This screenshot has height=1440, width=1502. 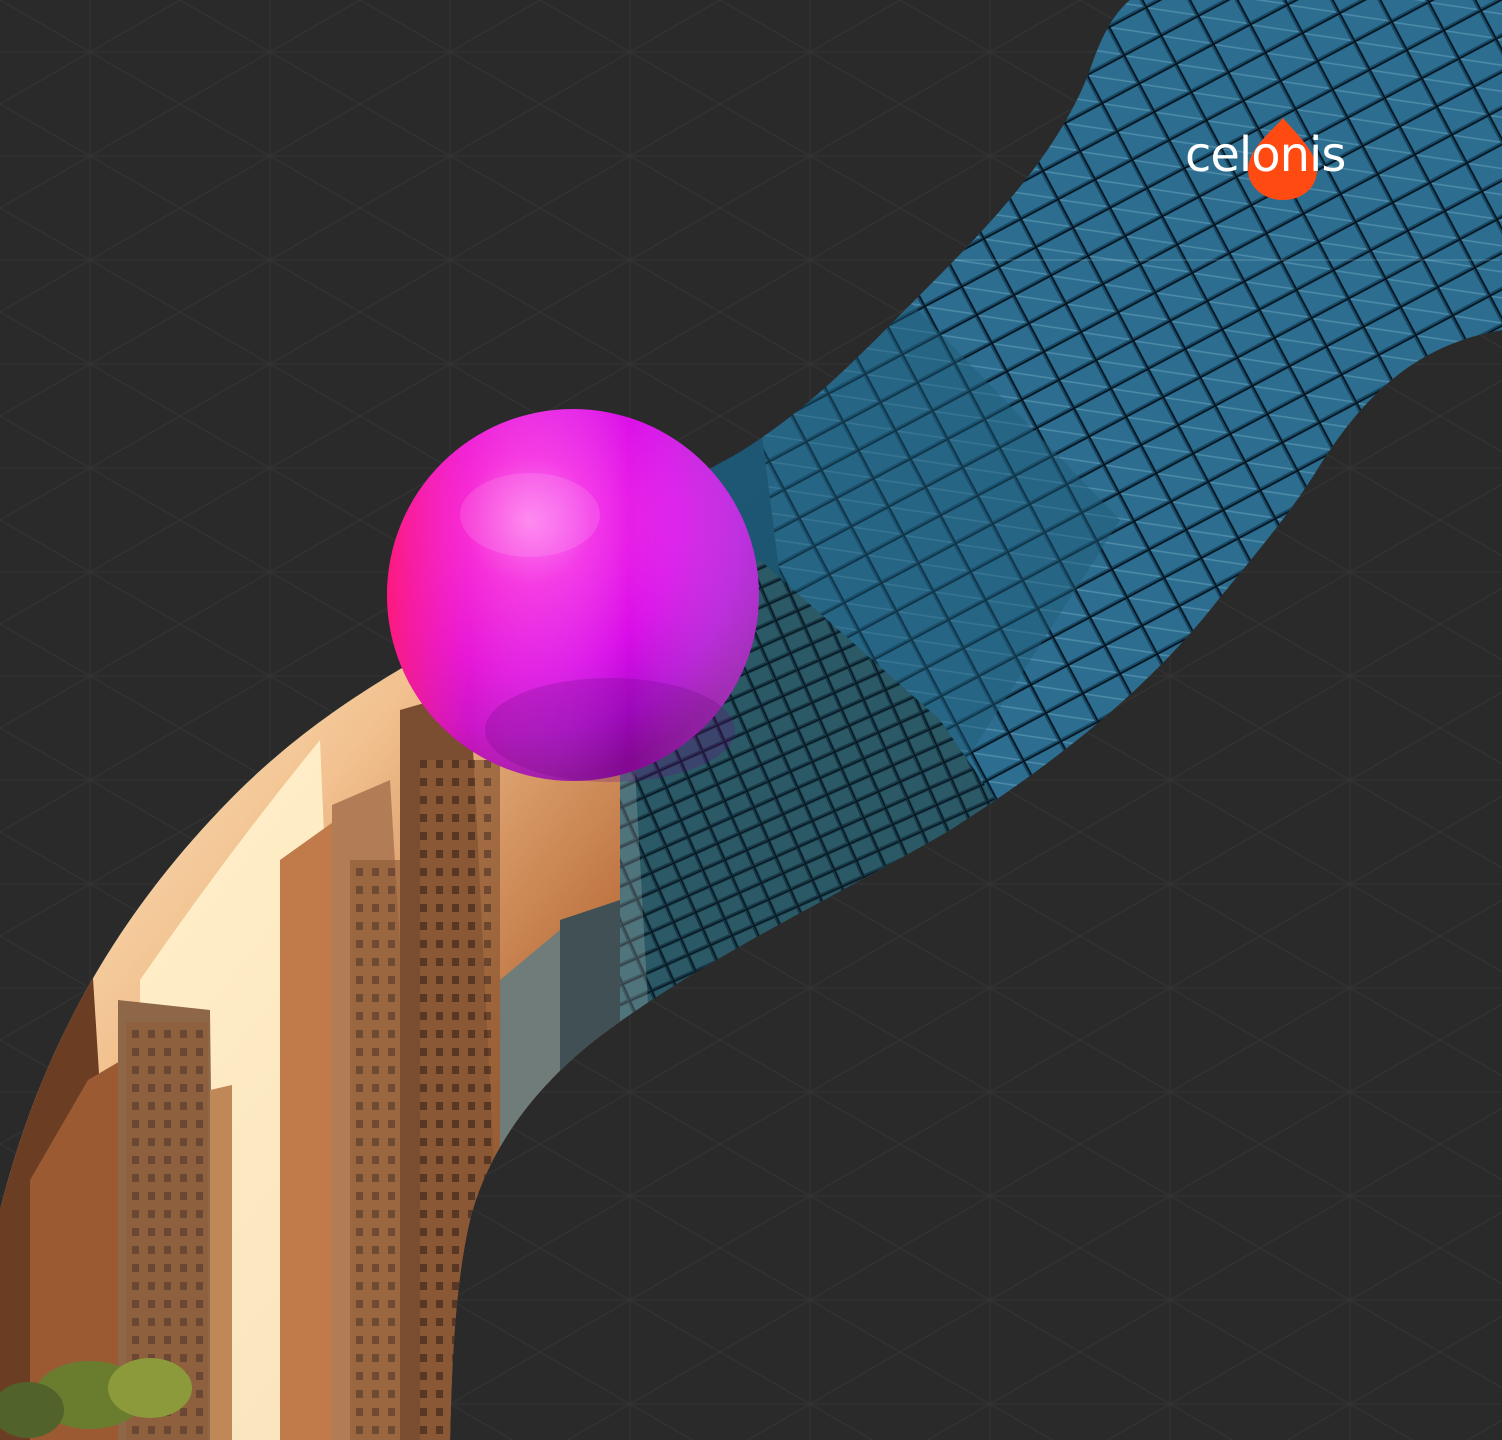 I want to click on celonis-logo: celonis, so click(x=1283, y=161).